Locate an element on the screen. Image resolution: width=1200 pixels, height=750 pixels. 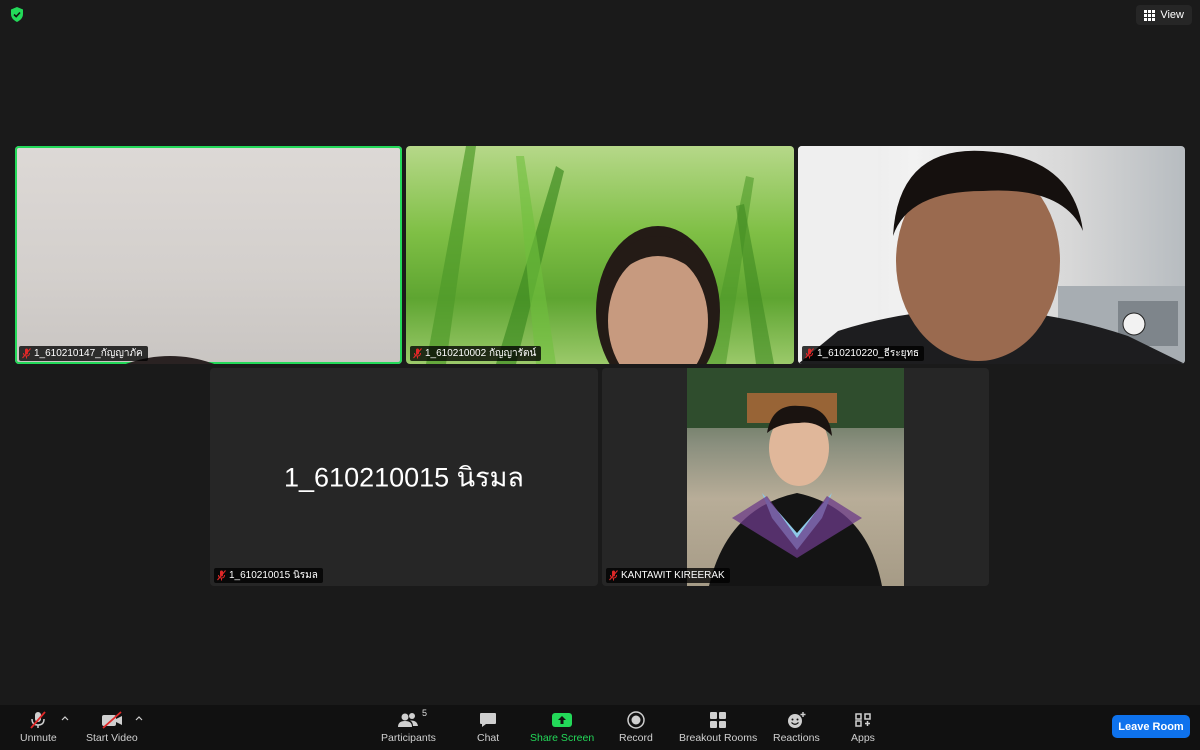
video-tile-5: KANTAWIT KIREERAK is located at coordinates (795, 477).